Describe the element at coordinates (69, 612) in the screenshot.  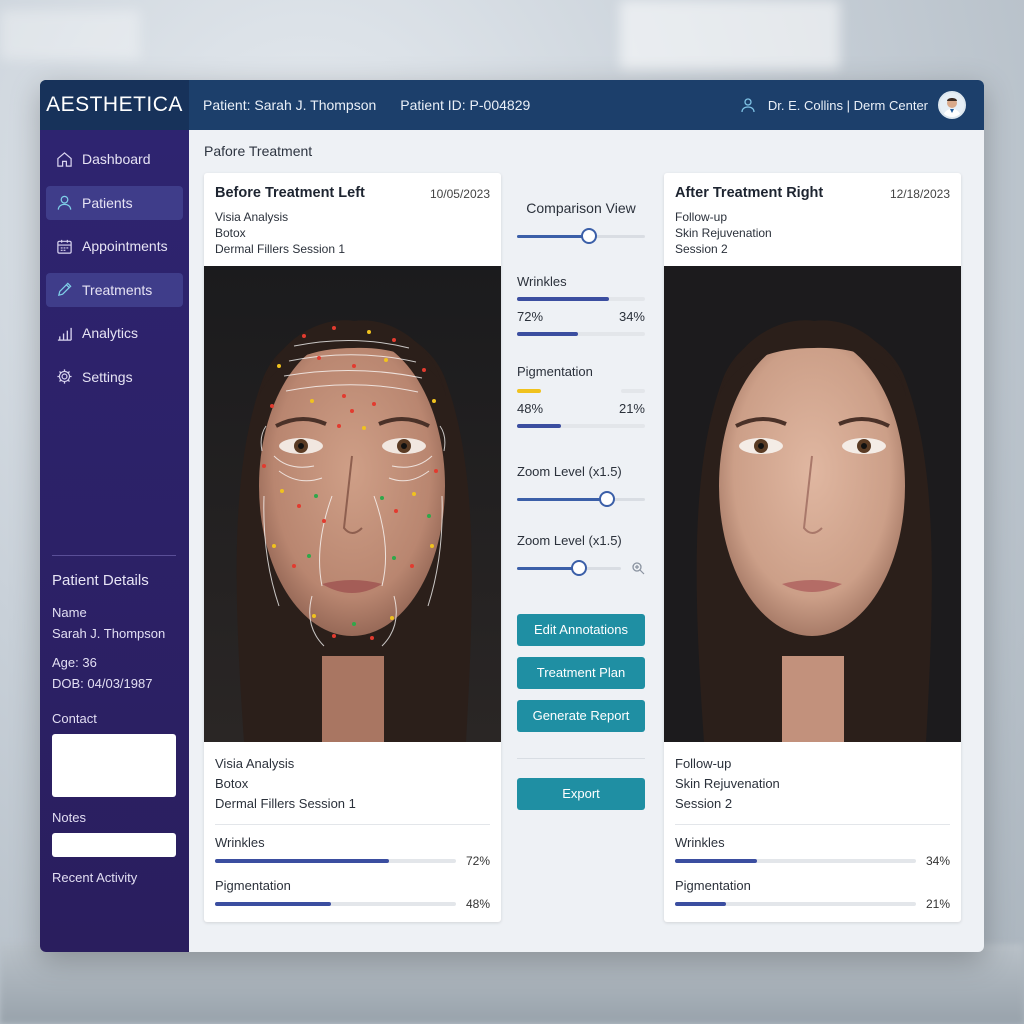
I see `name-label: Name` at that location.